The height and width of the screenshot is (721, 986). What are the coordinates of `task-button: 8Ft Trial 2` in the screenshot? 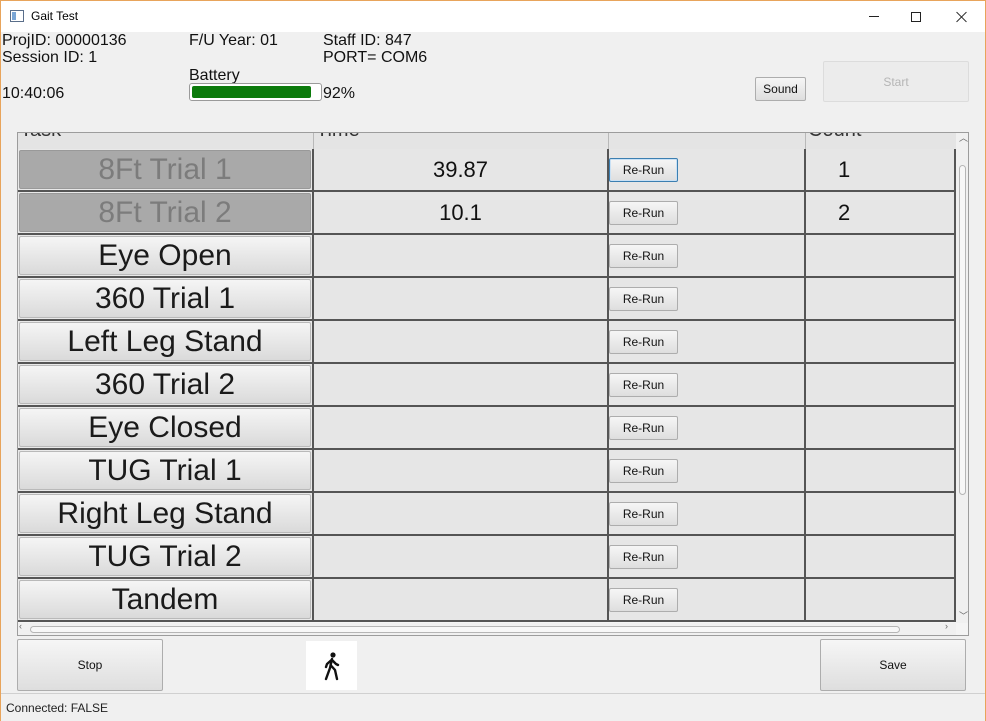 It's located at (165, 212).